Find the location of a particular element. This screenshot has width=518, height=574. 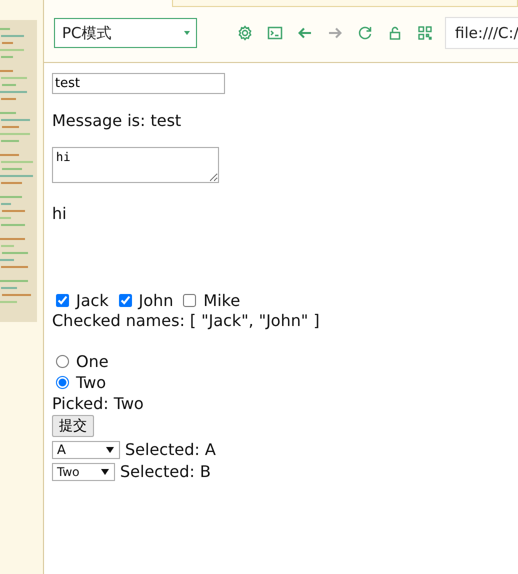

dropdown: Two is located at coordinates (83, 472).